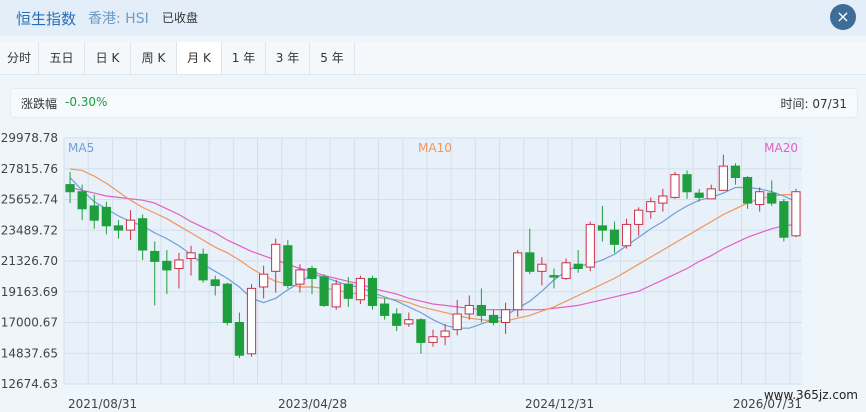  What do you see at coordinates (180, 18) in the screenshot?
I see `market-status: 已收盘` at bounding box center [180, 18].